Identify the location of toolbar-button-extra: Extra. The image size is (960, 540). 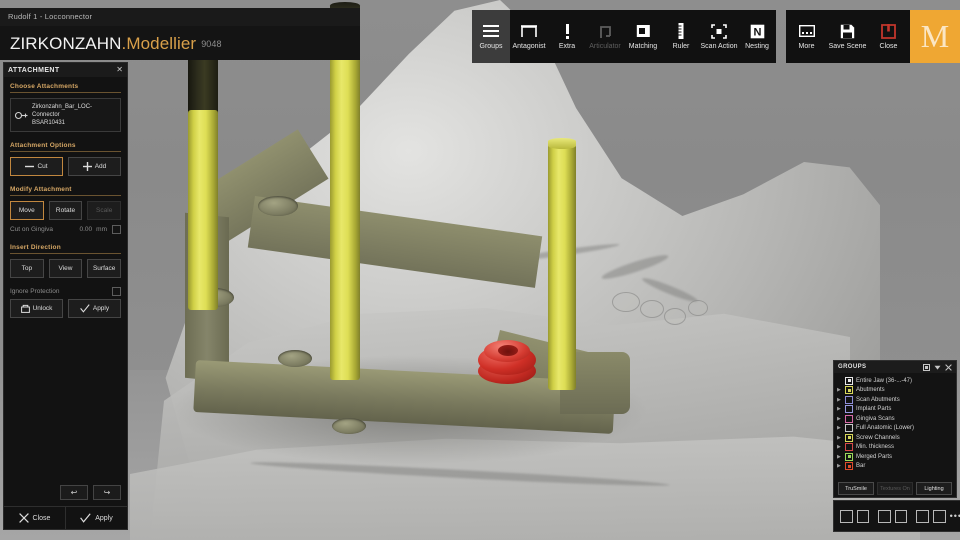
(567, 36).